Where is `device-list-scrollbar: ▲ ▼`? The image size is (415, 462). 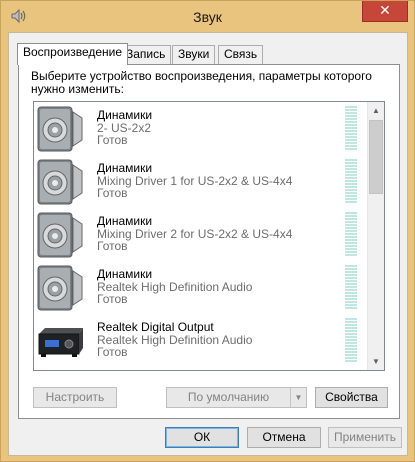
device-list-scrollbar: ▲ ▼ is located at coordinates (375, 236).